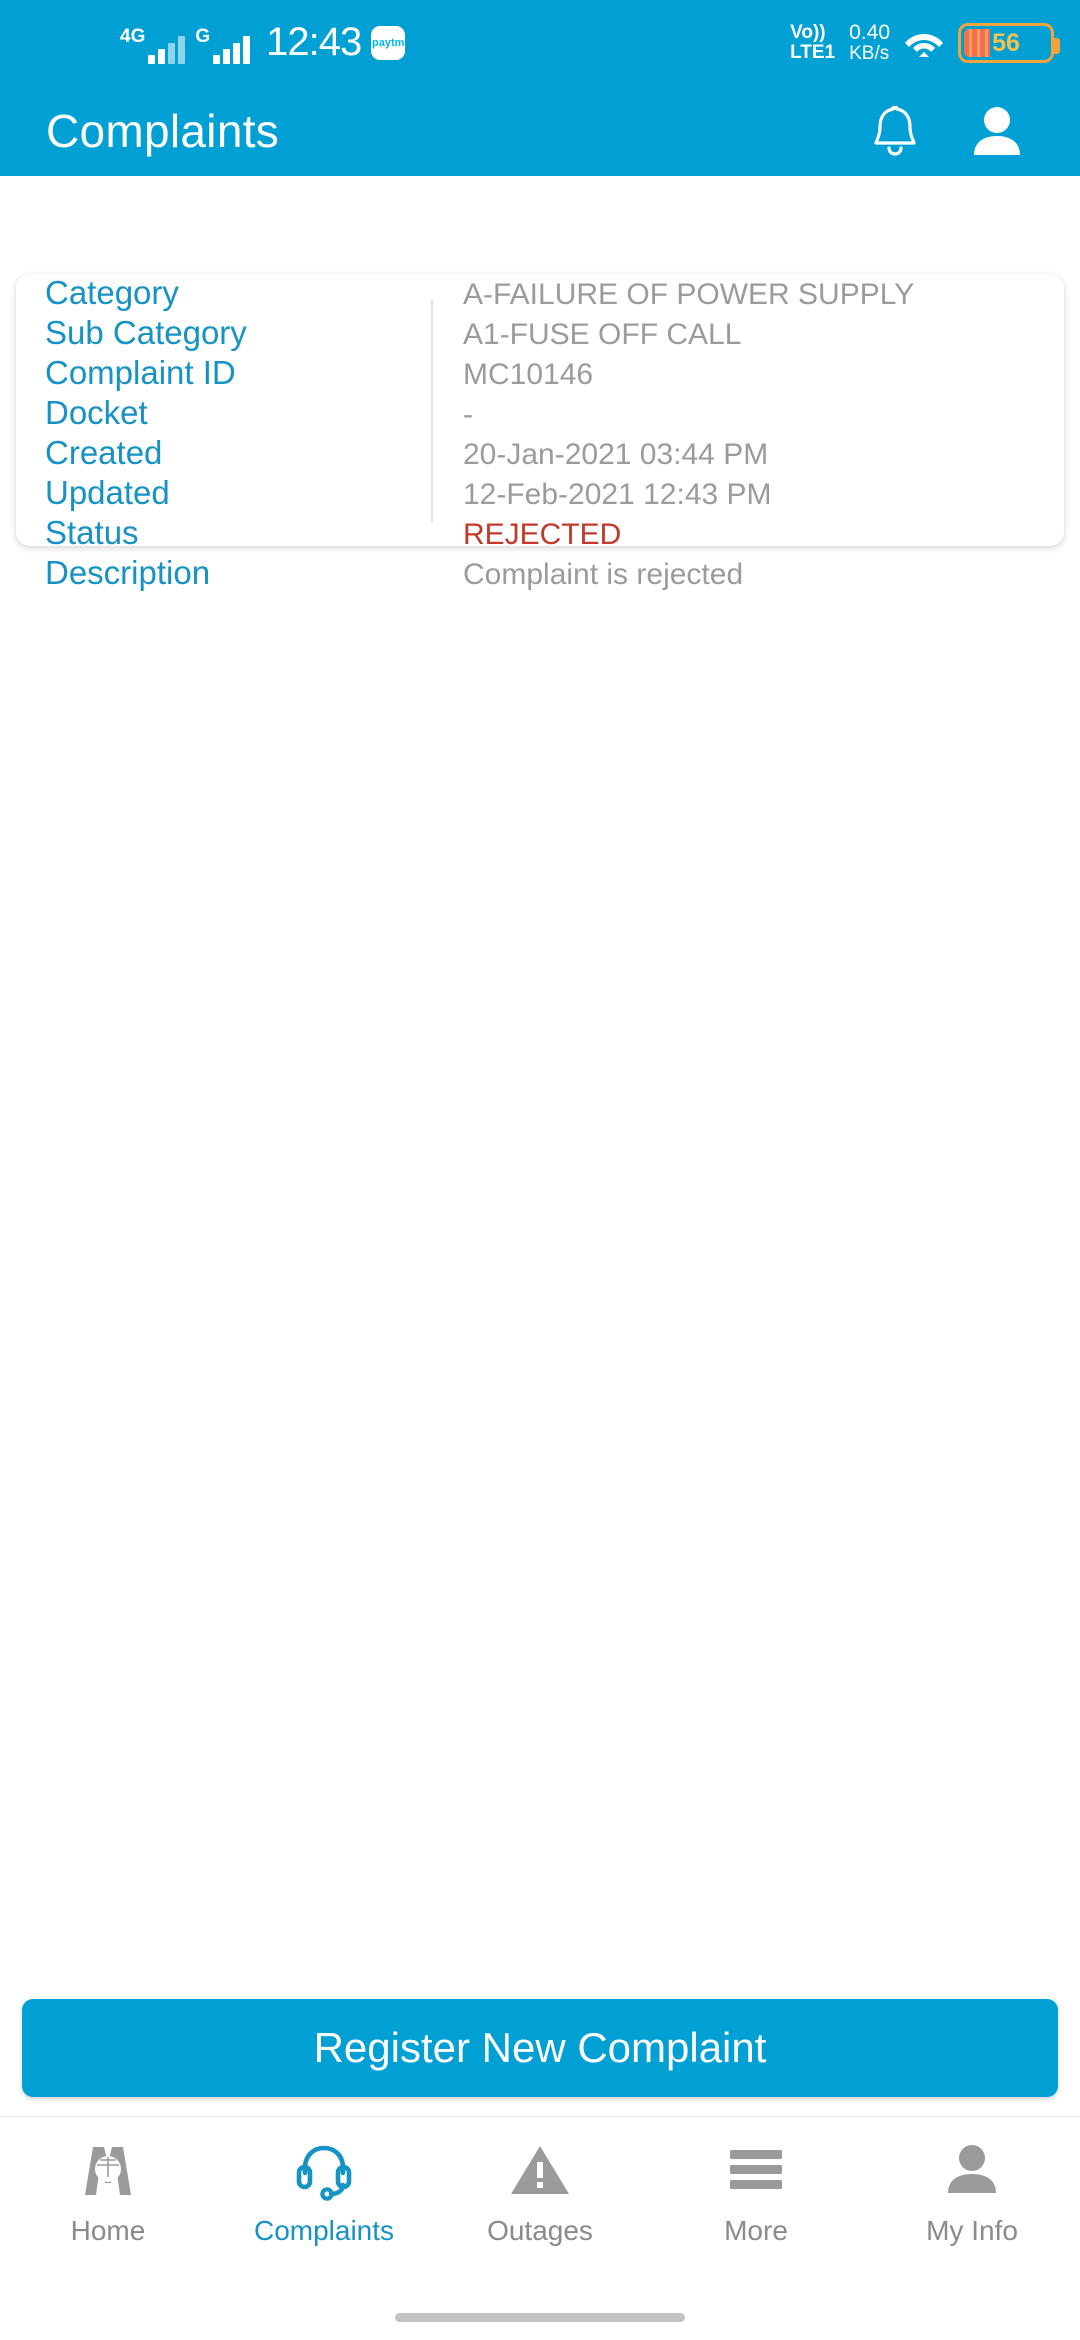 The width and height of the screenshot is (1080, 2340). Describe the element at coordinates (314, 42) in the screenshot. I see `status-bar-clock: 12:43` at that location.